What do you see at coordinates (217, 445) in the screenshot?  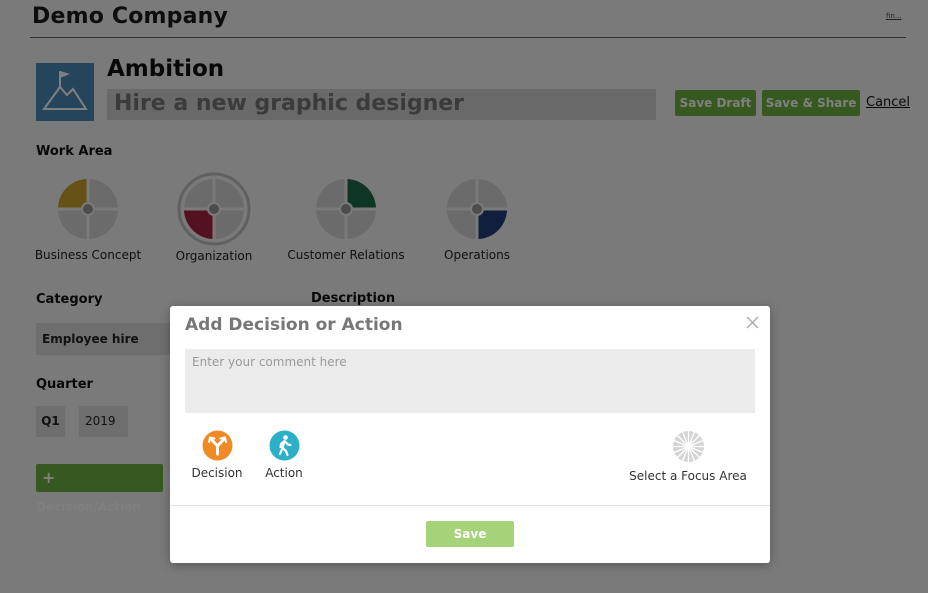 I see `split-arrow-icon` at bounding box center [217, 445].